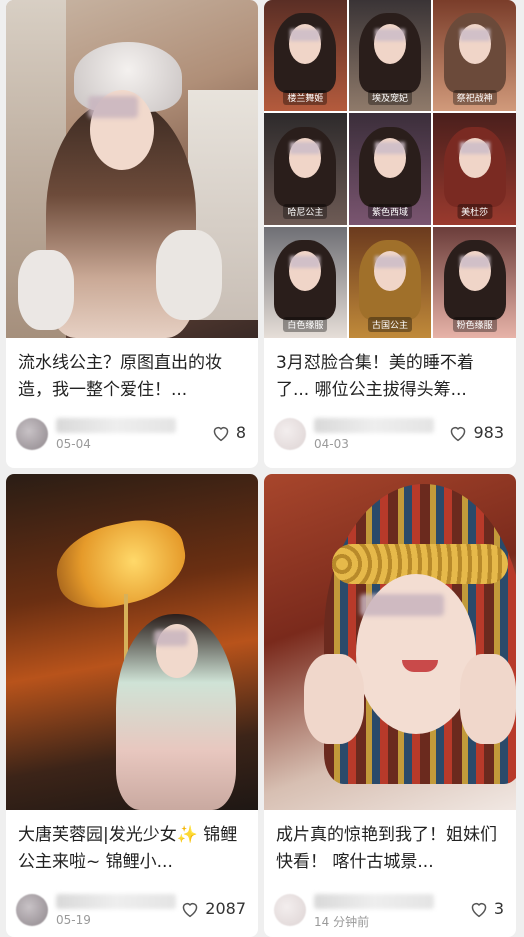 Image resolution: width=524 pixels, height=937 pixels. What do you see at coordinates (475, 211) in the screenshot?
I see `collage-label: 美杜莎` at bounding box center [475, 211].